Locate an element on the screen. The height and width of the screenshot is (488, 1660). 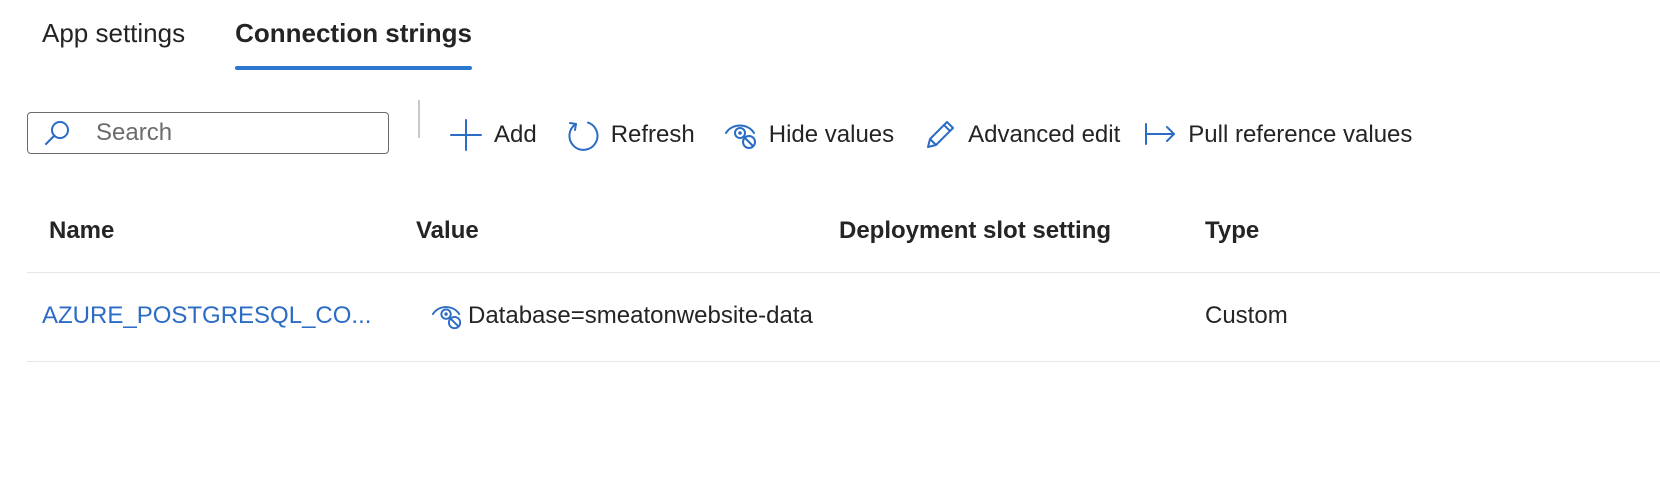
refresh-label: Refresh is located at coordinates (652, 134).